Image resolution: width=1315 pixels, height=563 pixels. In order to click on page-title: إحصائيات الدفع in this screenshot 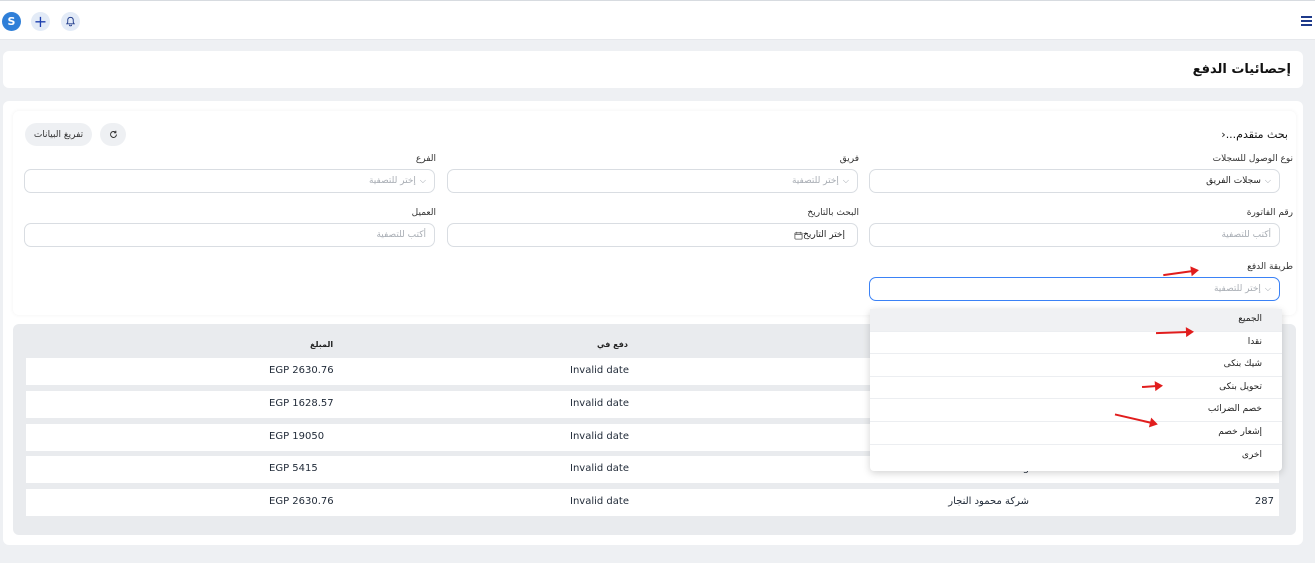, I will do `click(1241, 69)`.